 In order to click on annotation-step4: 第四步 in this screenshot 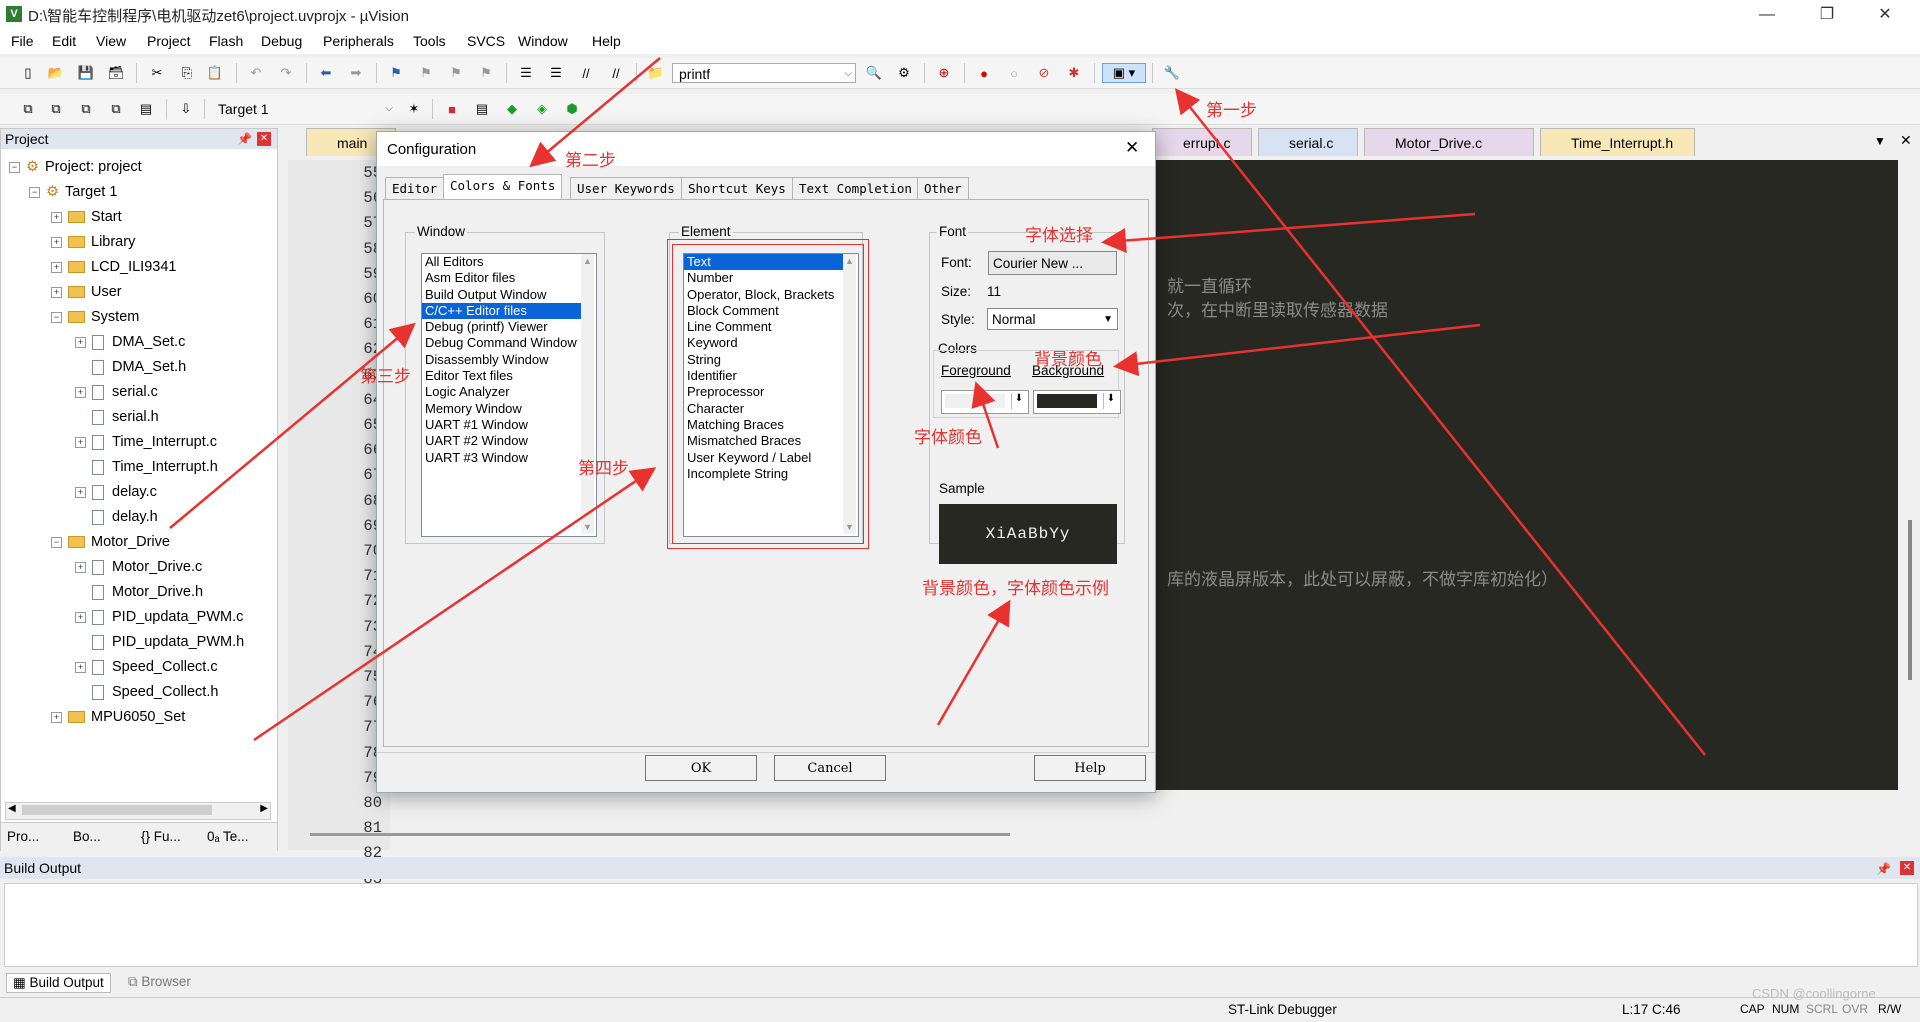, I will do `click(603, 468)`.